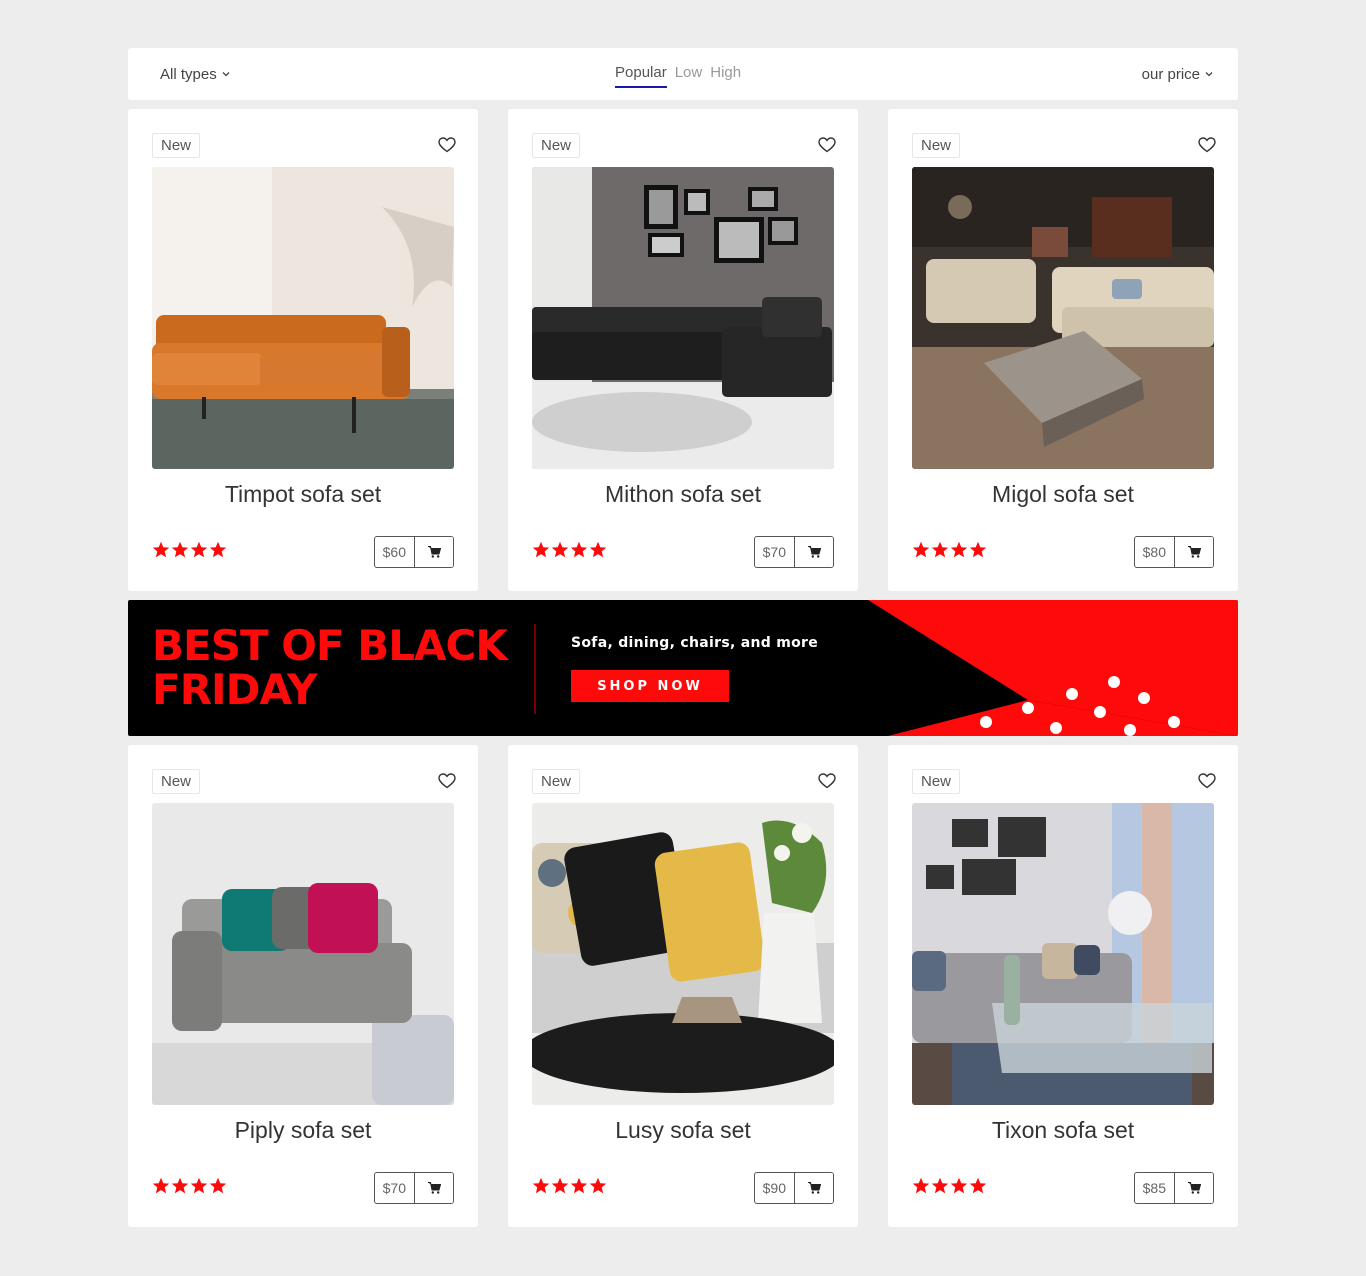 Image resolution: width=1366 pixels, height=1276 pixels. What do you see at coordinates (330, 645) in the screenshot?
I see `banner-headline-line1: BEST OF BLACK` at bounding box center [330, 645].